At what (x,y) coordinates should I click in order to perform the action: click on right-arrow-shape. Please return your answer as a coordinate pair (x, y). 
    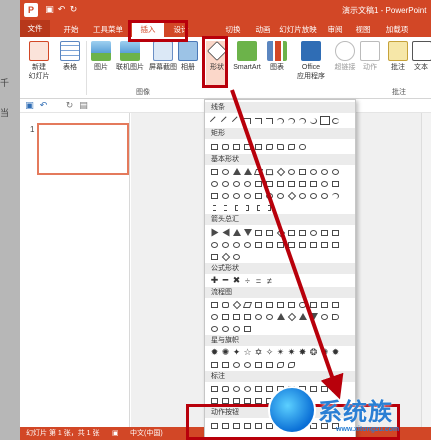
    Looking at the image, I should click on (214, 232).